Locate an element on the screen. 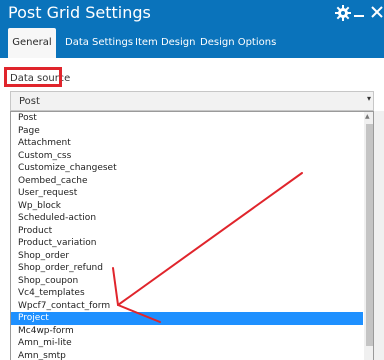 Image resolution: width=384 pixels, height=360 pixels. tab-item-design: Item Design is located at coordinates (165, 43).